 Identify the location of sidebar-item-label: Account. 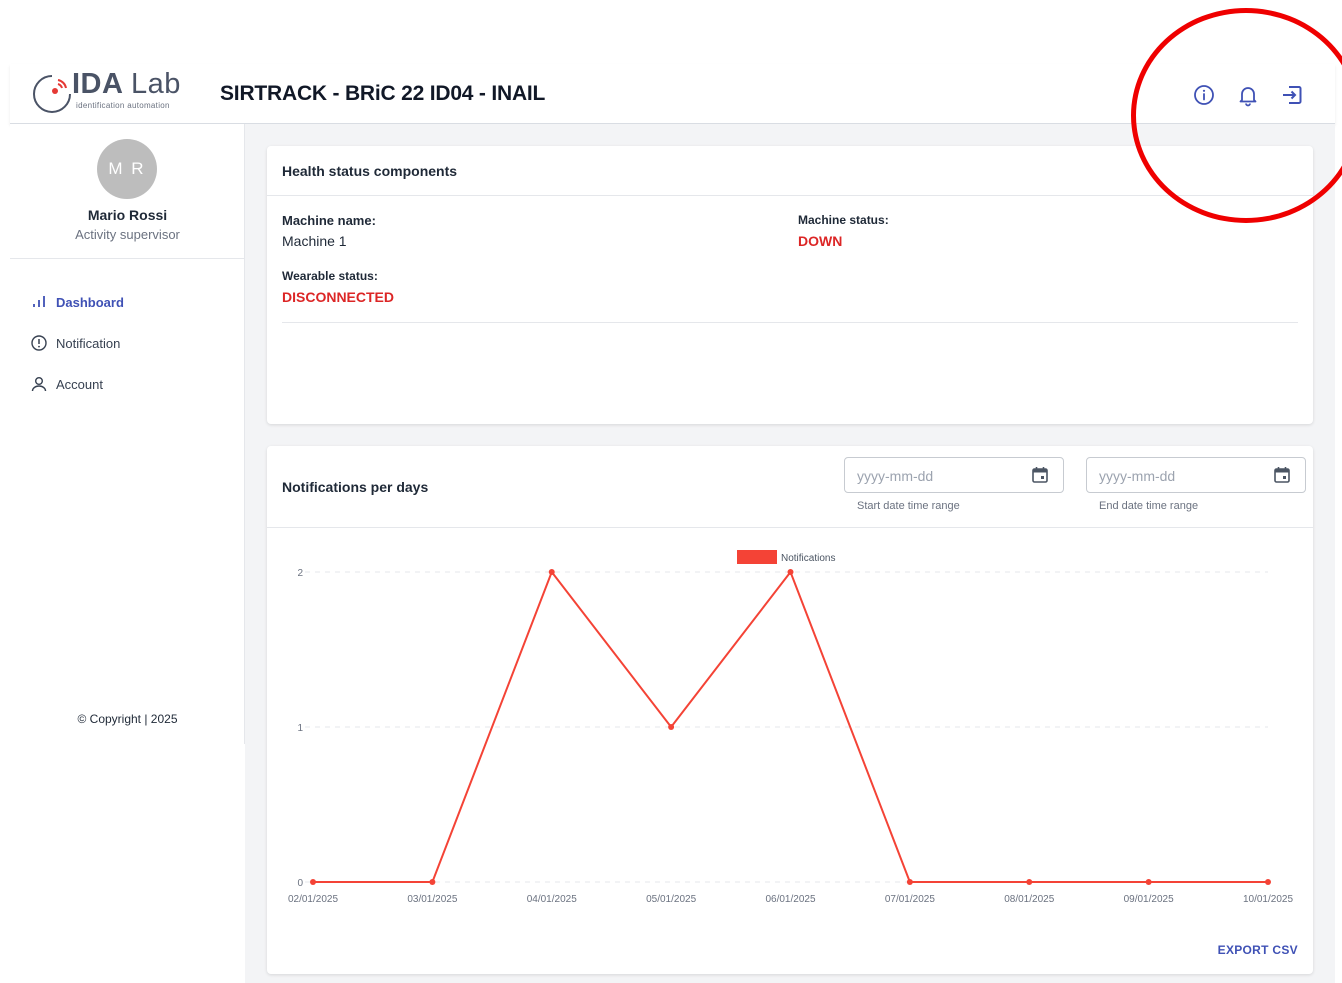
(79, 384).